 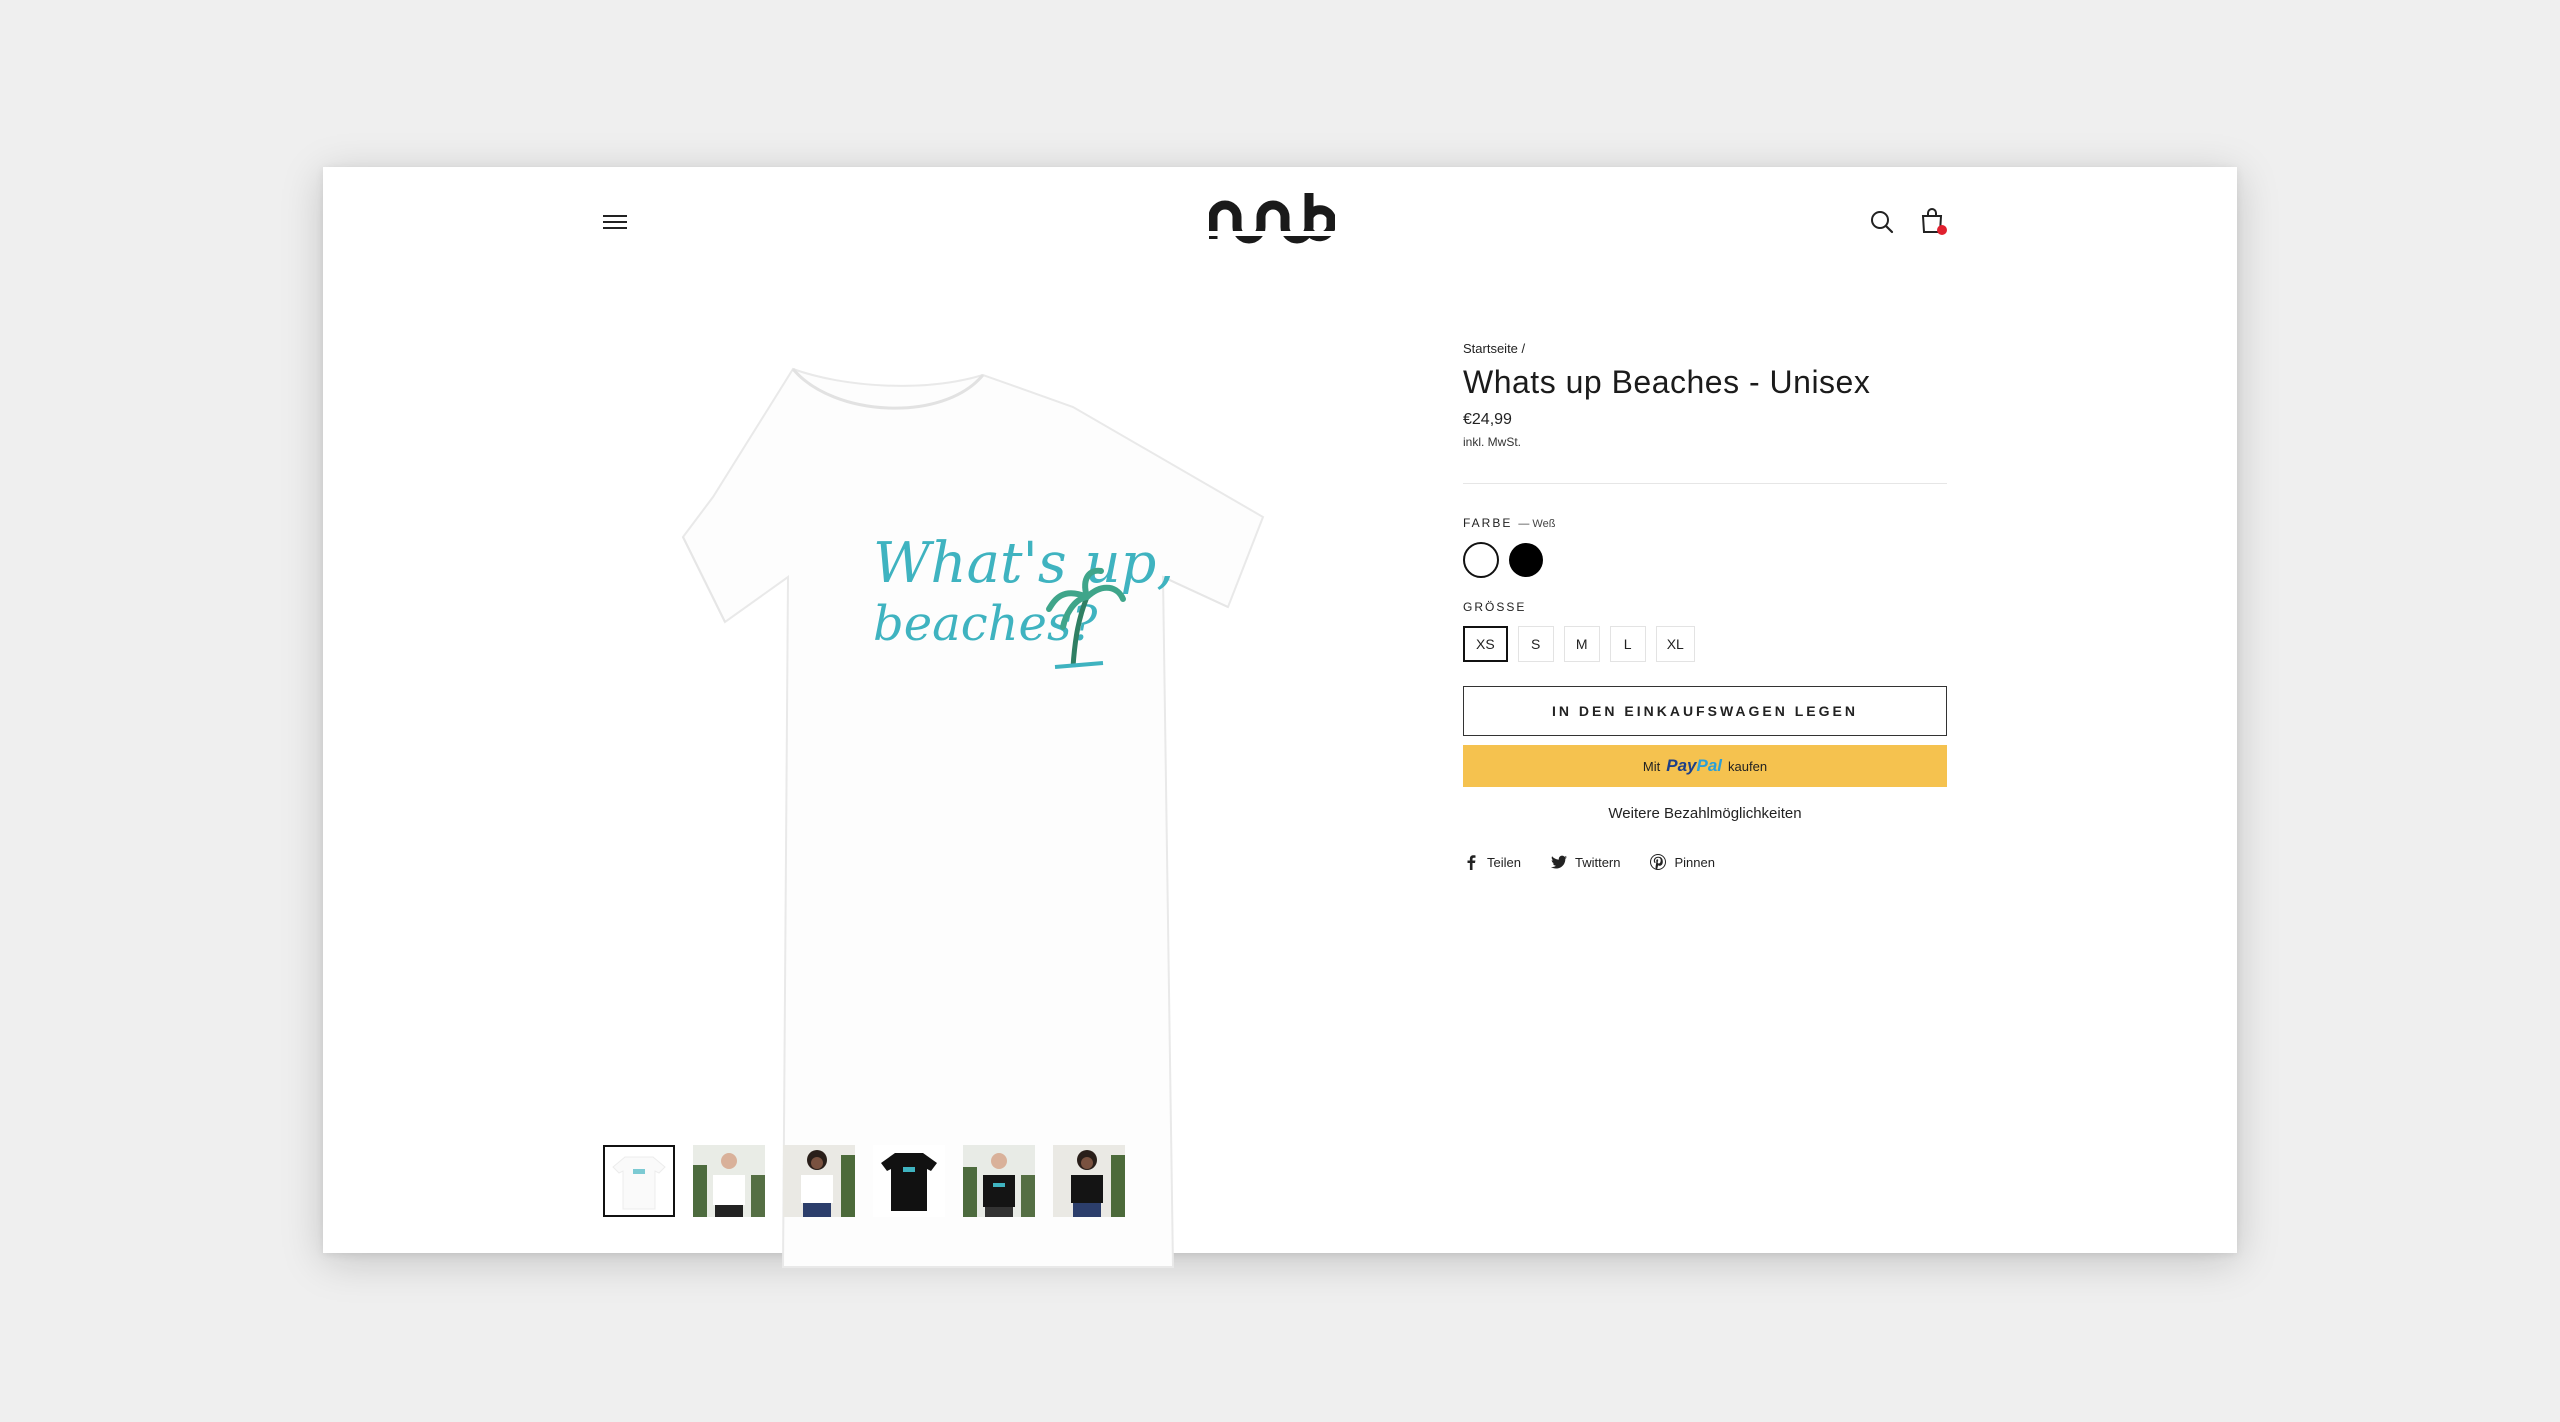 I want to click on paypal-prefix: Mit, so click(x=1651, y=766).